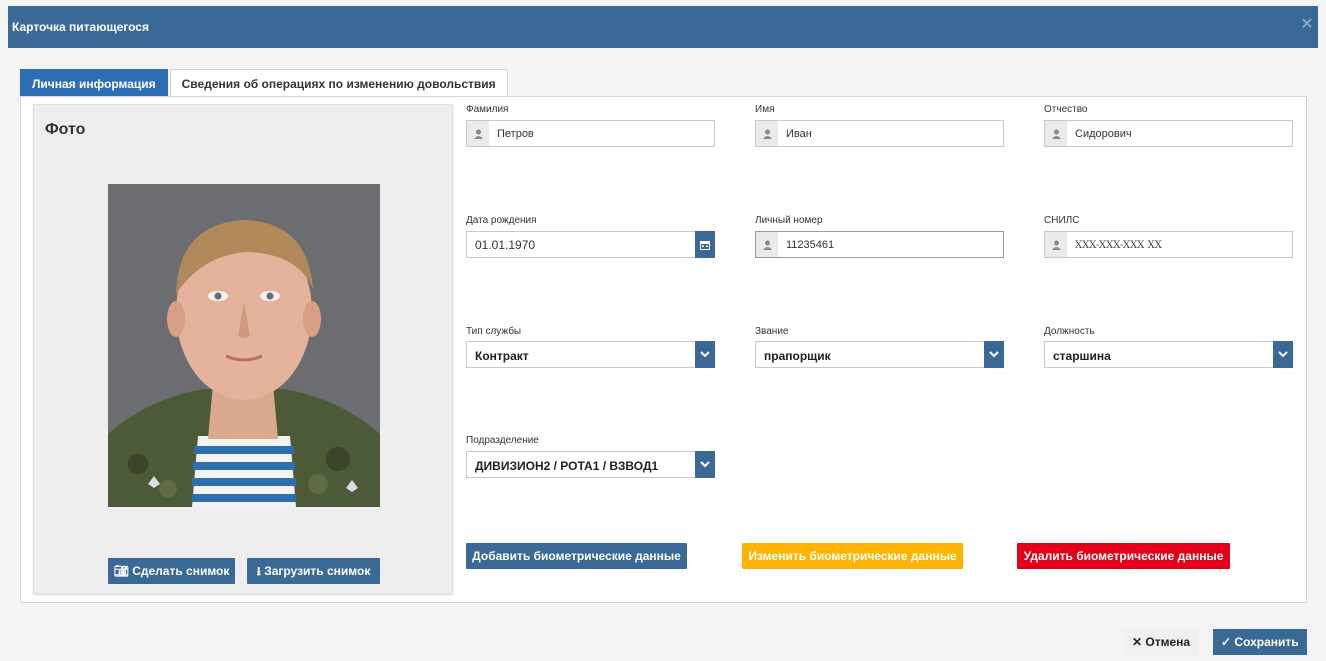 The image size is (1326, 661). What do you see at coordinates (1168, 133) in the screenshot?
I see `patronymic-field: Сидорович` at bounding box center [1168, 133].